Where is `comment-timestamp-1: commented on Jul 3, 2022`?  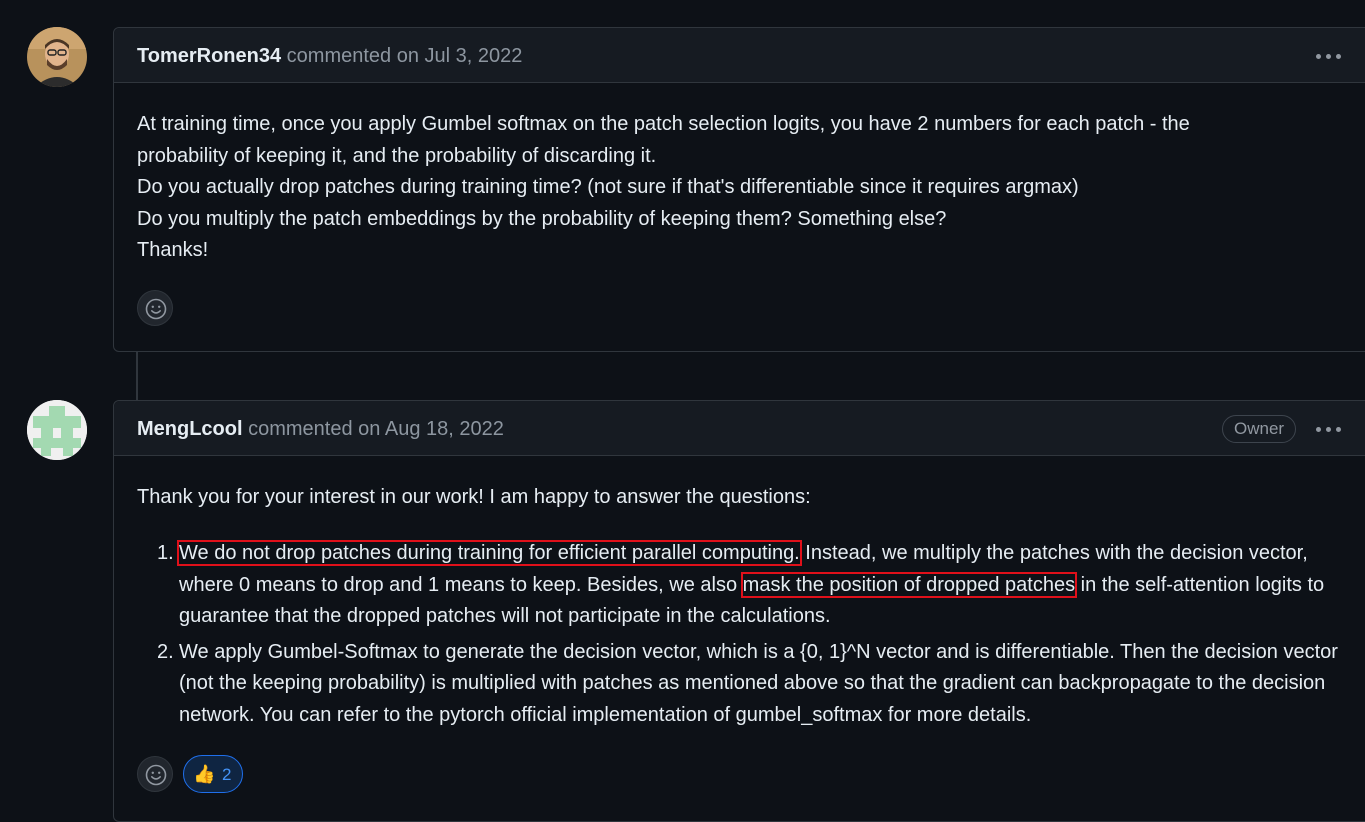
comment-timestamp-1: commented on Jul 3, 2022 is located at coordinates (405, 56).